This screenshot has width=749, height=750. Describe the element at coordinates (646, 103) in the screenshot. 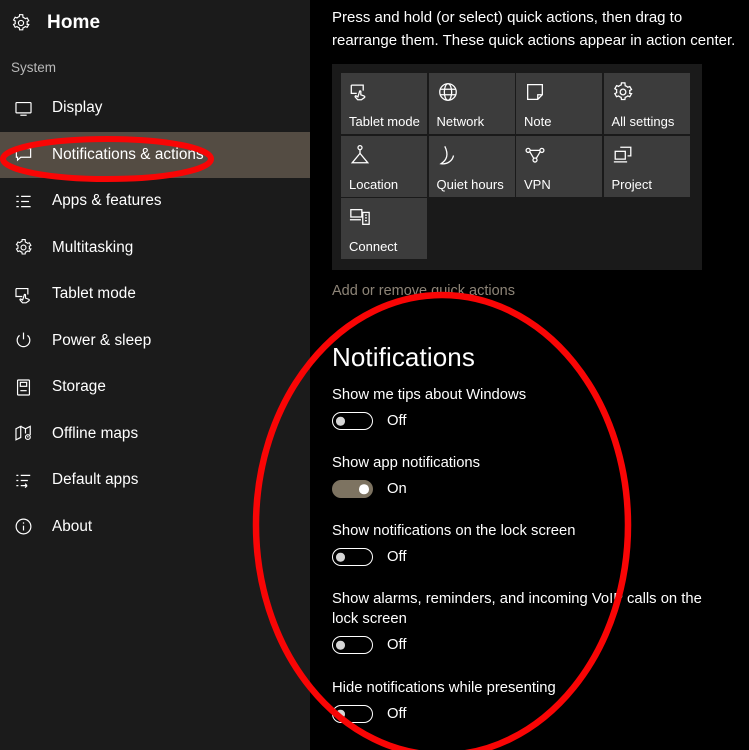

I see `quick-action-all-settings: All settings` at that location.